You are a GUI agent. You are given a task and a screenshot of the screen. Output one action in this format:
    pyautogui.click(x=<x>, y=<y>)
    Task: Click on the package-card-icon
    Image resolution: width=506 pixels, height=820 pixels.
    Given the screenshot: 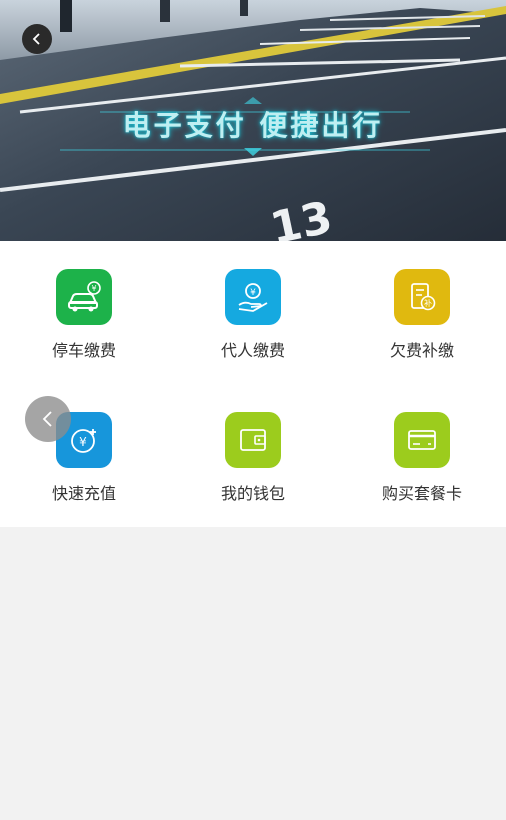 What is the action you would take?
    pyautogui.click(x=422, y=440)
    